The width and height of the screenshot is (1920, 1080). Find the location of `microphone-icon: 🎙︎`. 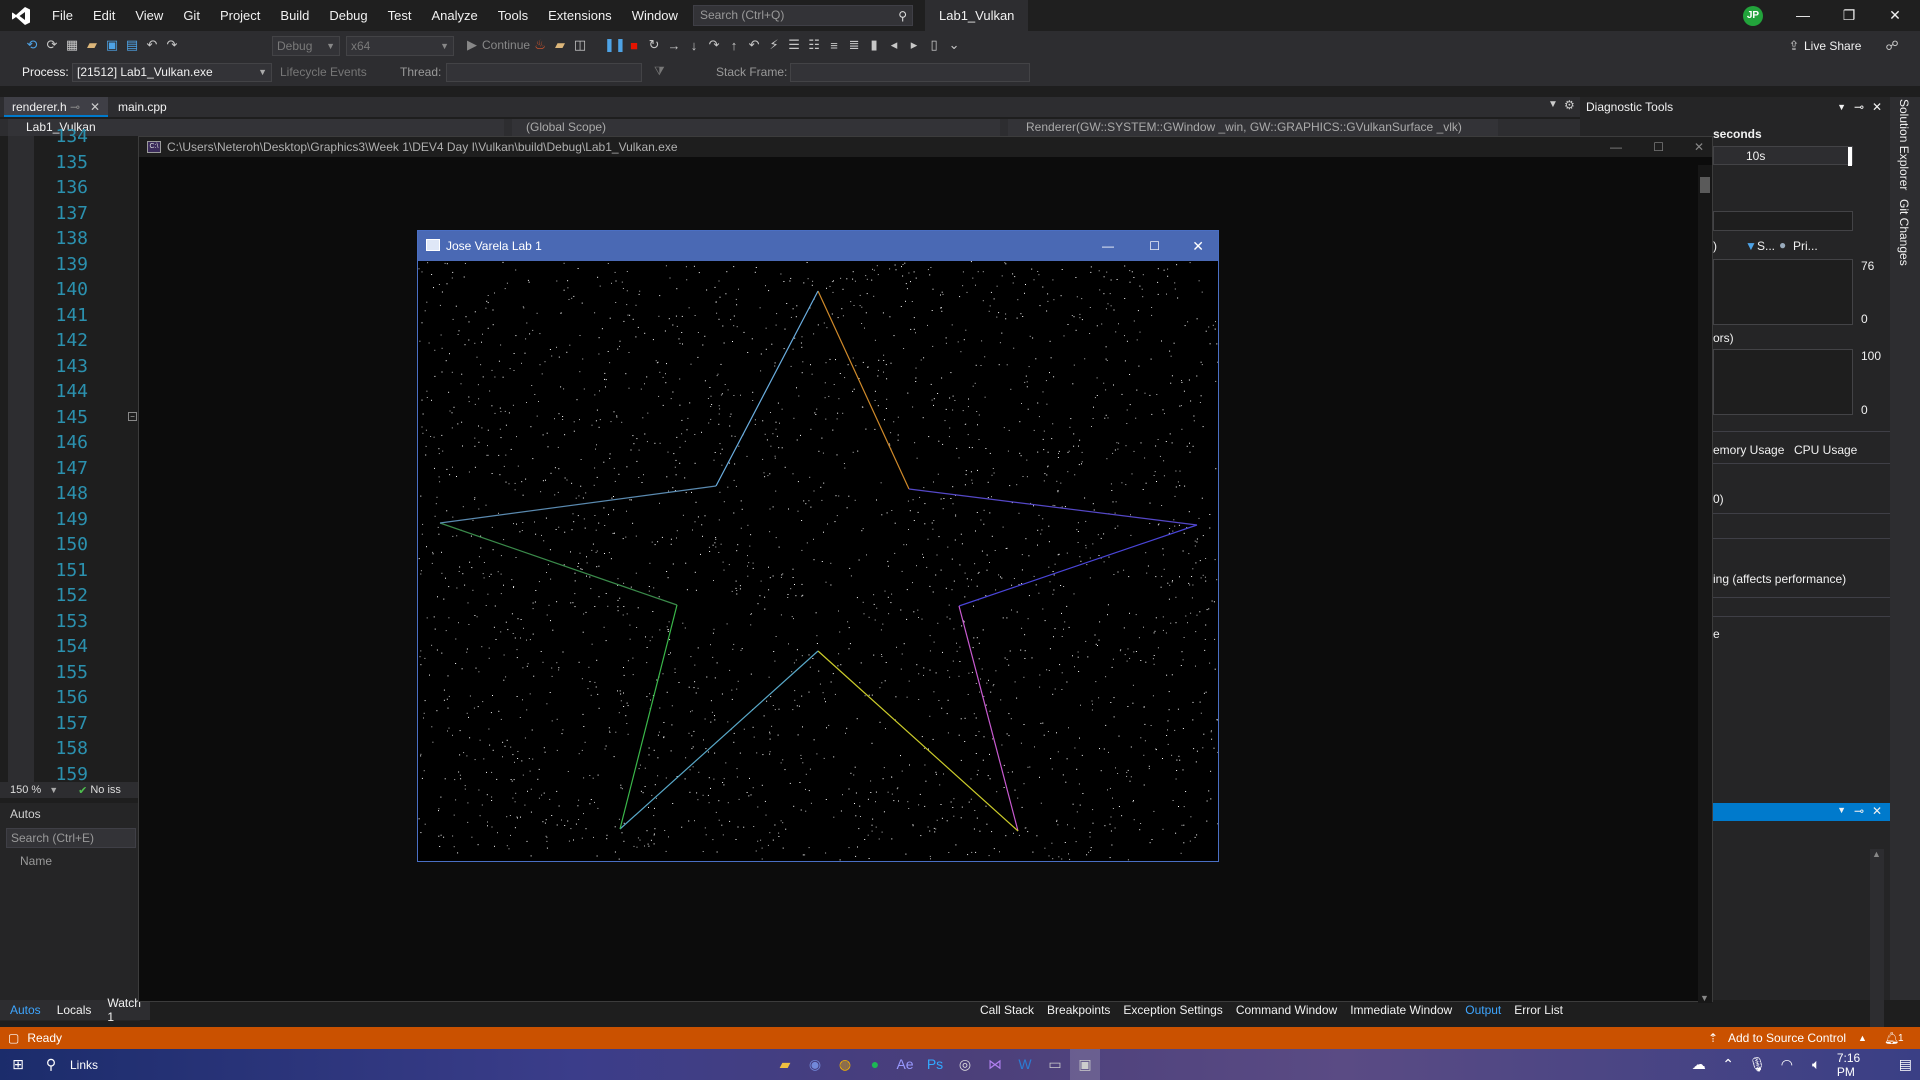

microphone-icon: 🎙︎ is located at coordinates (1757, 1064).